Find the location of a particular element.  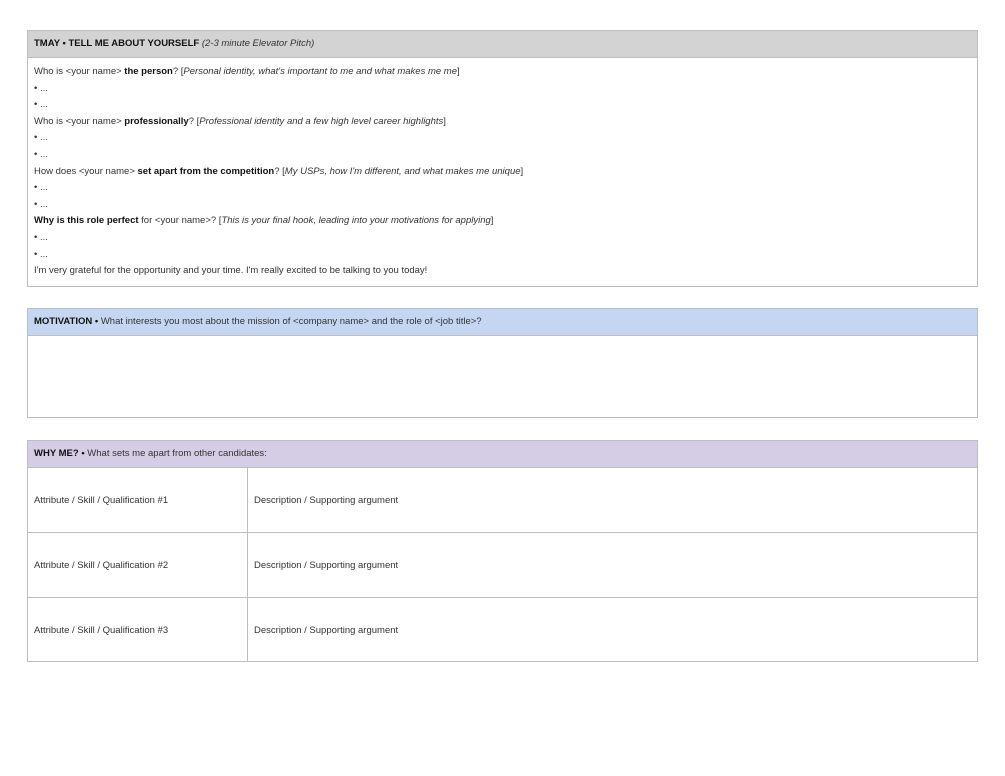

question-text: How does <your name> is located at coordinates (86, 171).